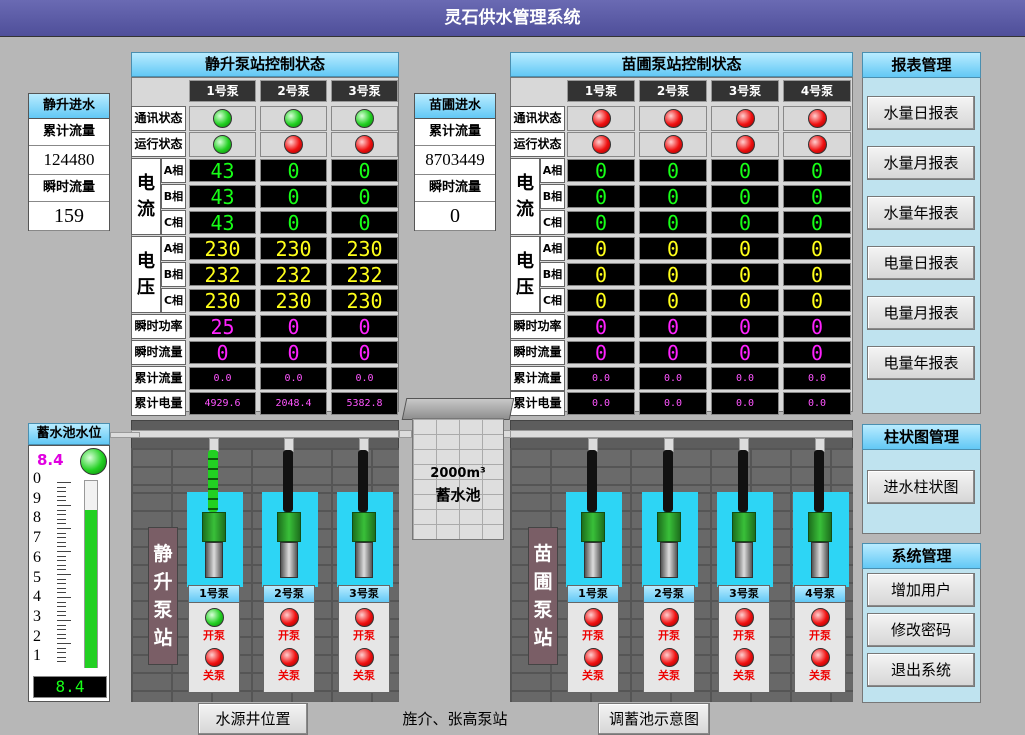  What do you see at coordinates (455, 106) in the screenshot?
I see `right_inflow-title: 苗圃进水` at bounding box center [455, 106].